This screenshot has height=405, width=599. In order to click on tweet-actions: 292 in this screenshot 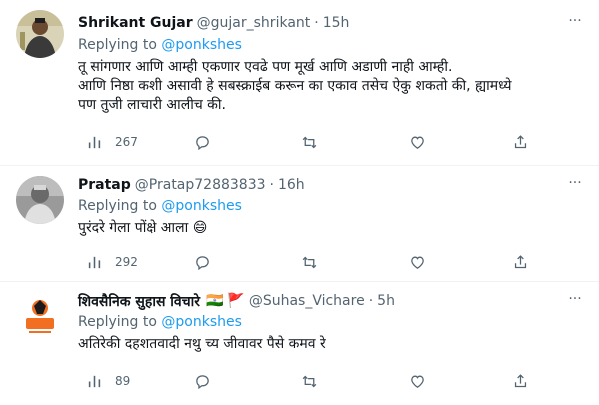, I will do `click(318, 262)`.